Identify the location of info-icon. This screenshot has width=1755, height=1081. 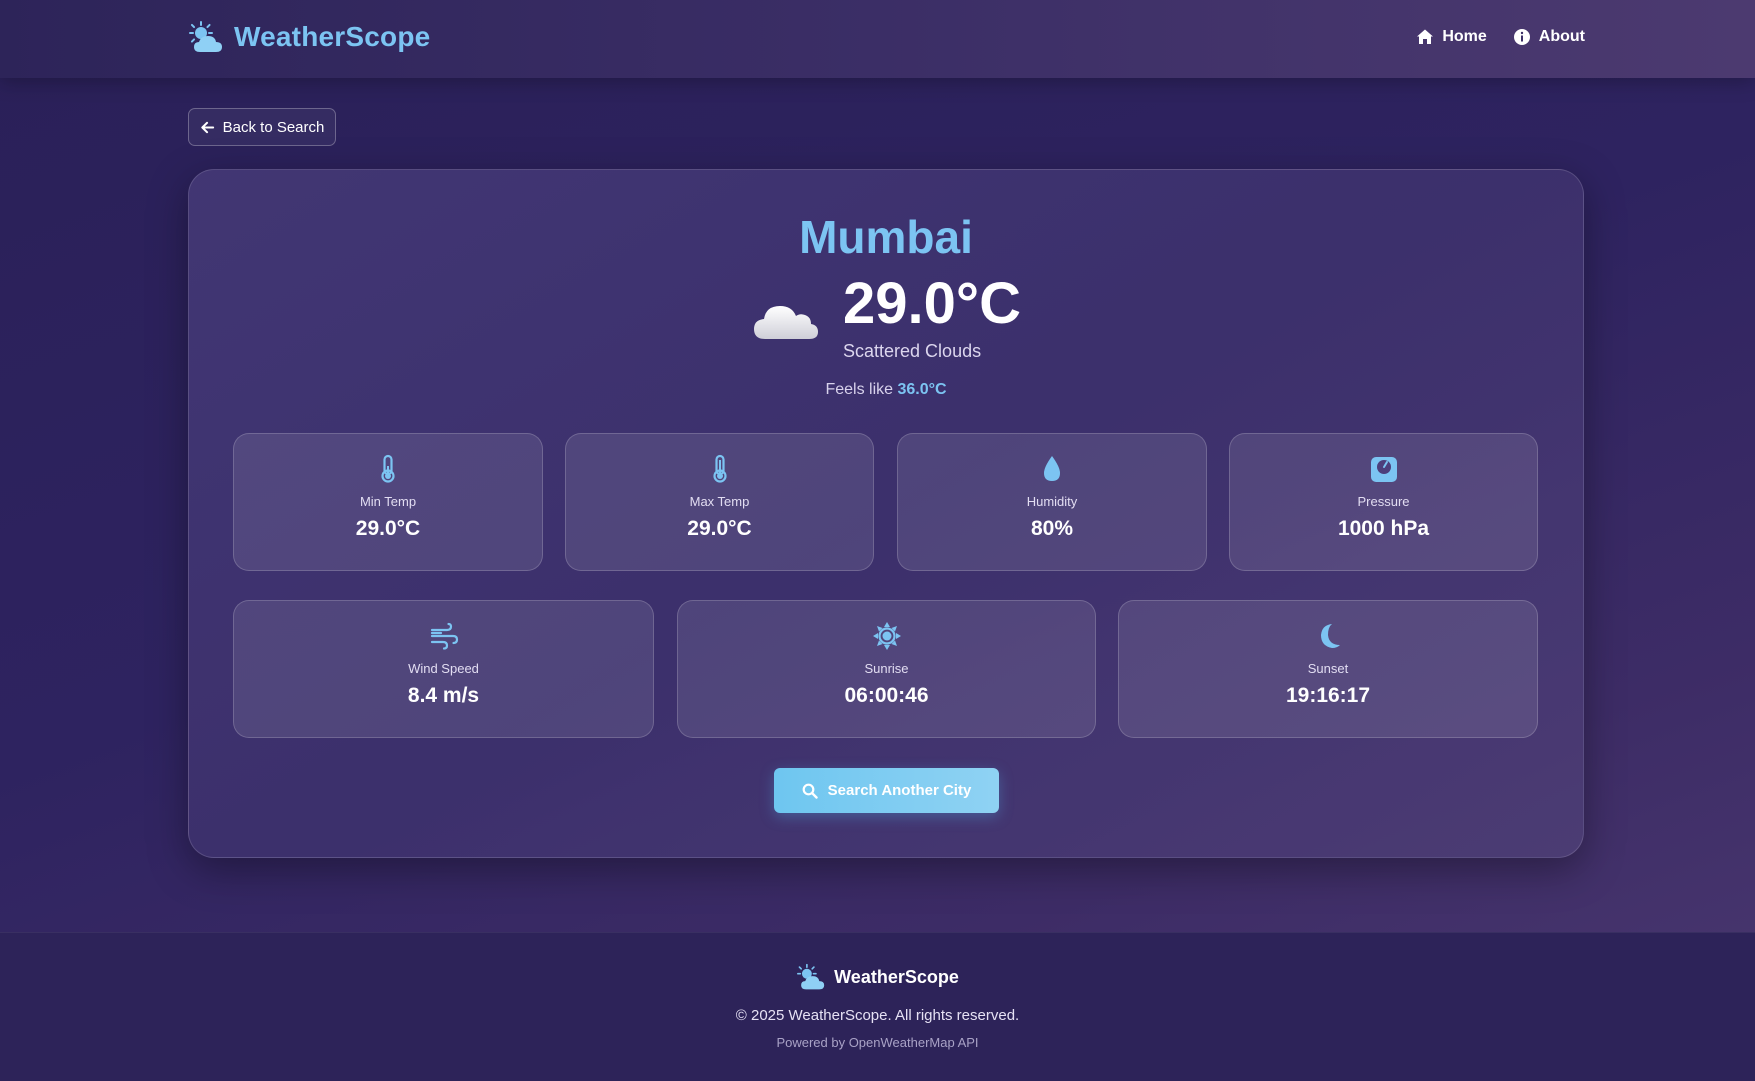
(1521, 37).